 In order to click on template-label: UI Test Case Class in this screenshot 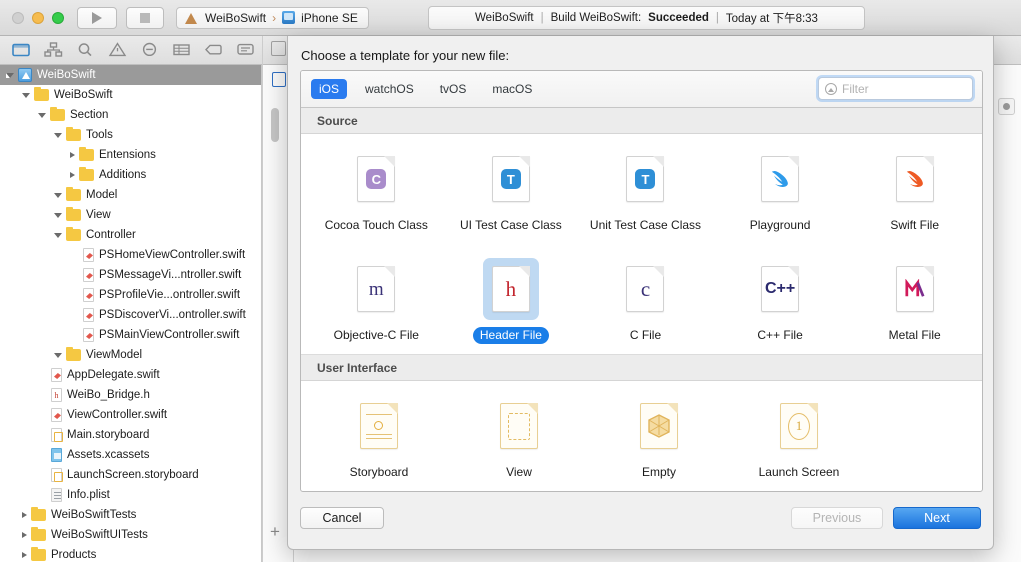, I will do `click(510, 225)`.